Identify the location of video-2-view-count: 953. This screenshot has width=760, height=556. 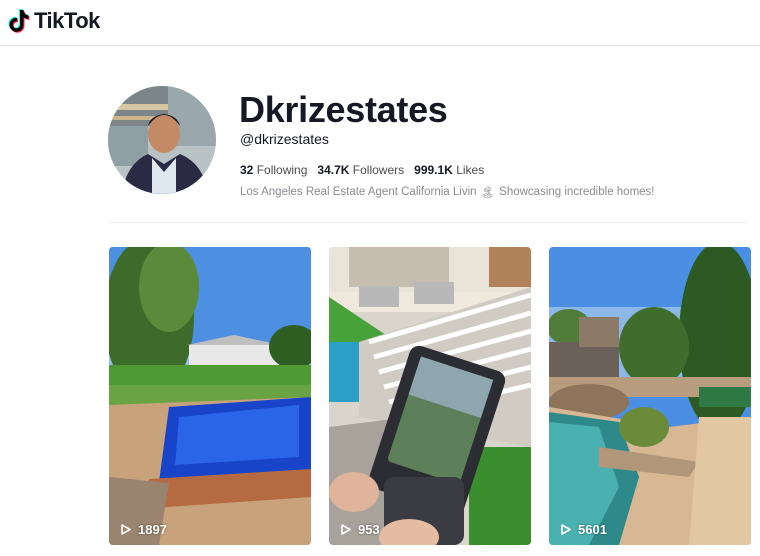
(369, 529).